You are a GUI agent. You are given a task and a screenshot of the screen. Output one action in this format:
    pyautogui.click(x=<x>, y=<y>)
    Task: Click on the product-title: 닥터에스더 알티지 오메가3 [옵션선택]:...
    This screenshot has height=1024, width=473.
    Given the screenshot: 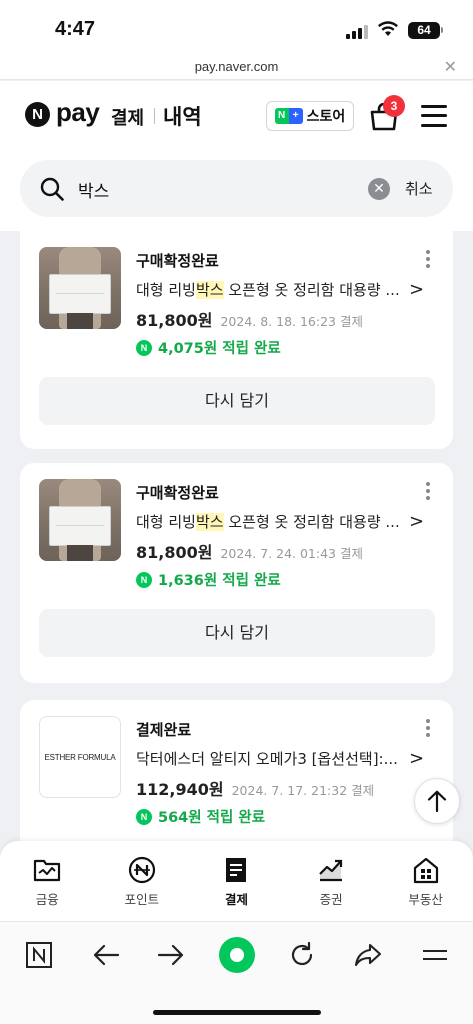 What is the action you would take?
    pyautogui.click(x=270, y=758)
    